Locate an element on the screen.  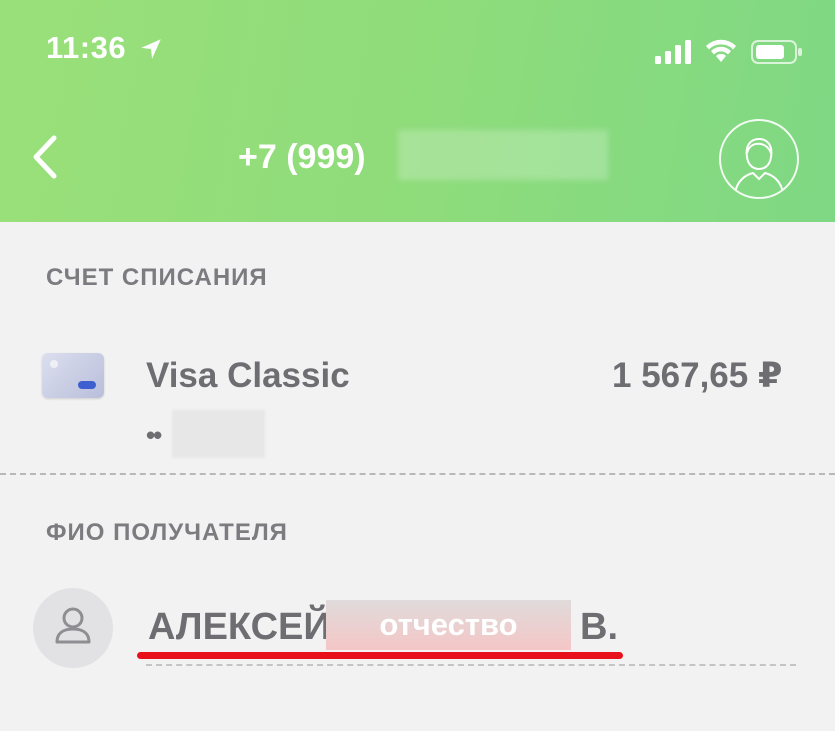
card-number-redaction is located at coordinates (218, 434).